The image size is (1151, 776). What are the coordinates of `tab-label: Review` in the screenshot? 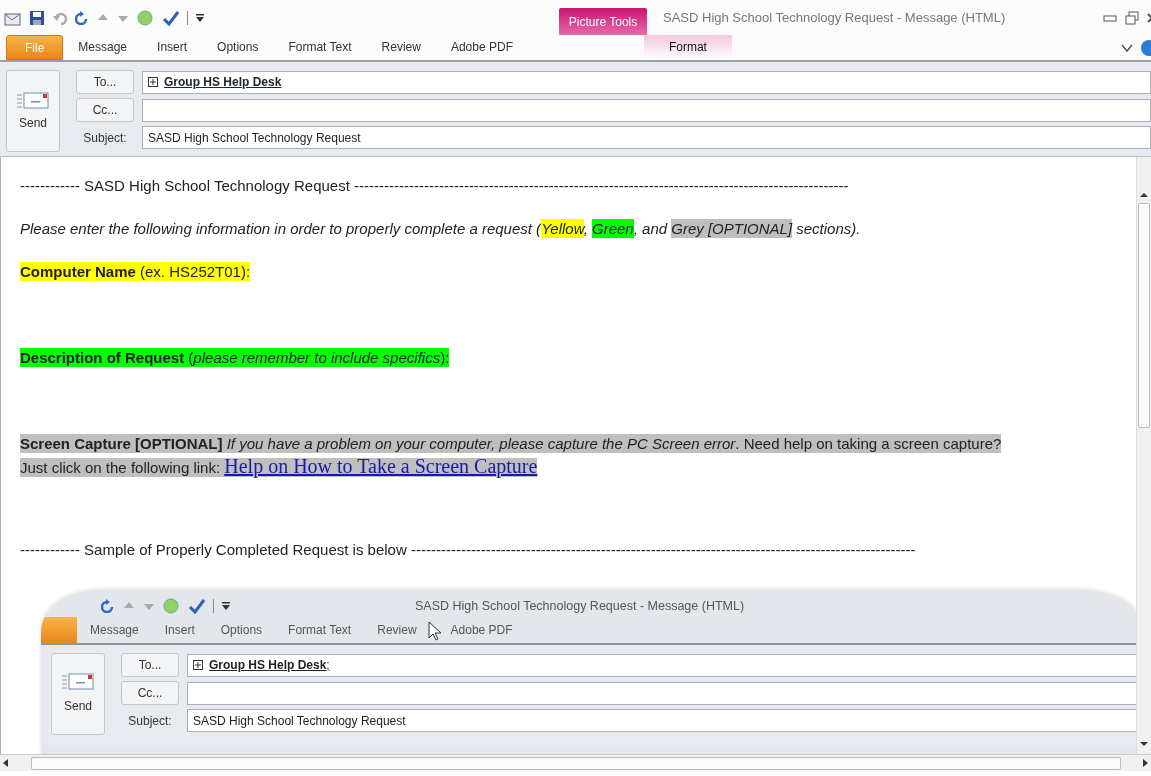 It's located at (397, 630).